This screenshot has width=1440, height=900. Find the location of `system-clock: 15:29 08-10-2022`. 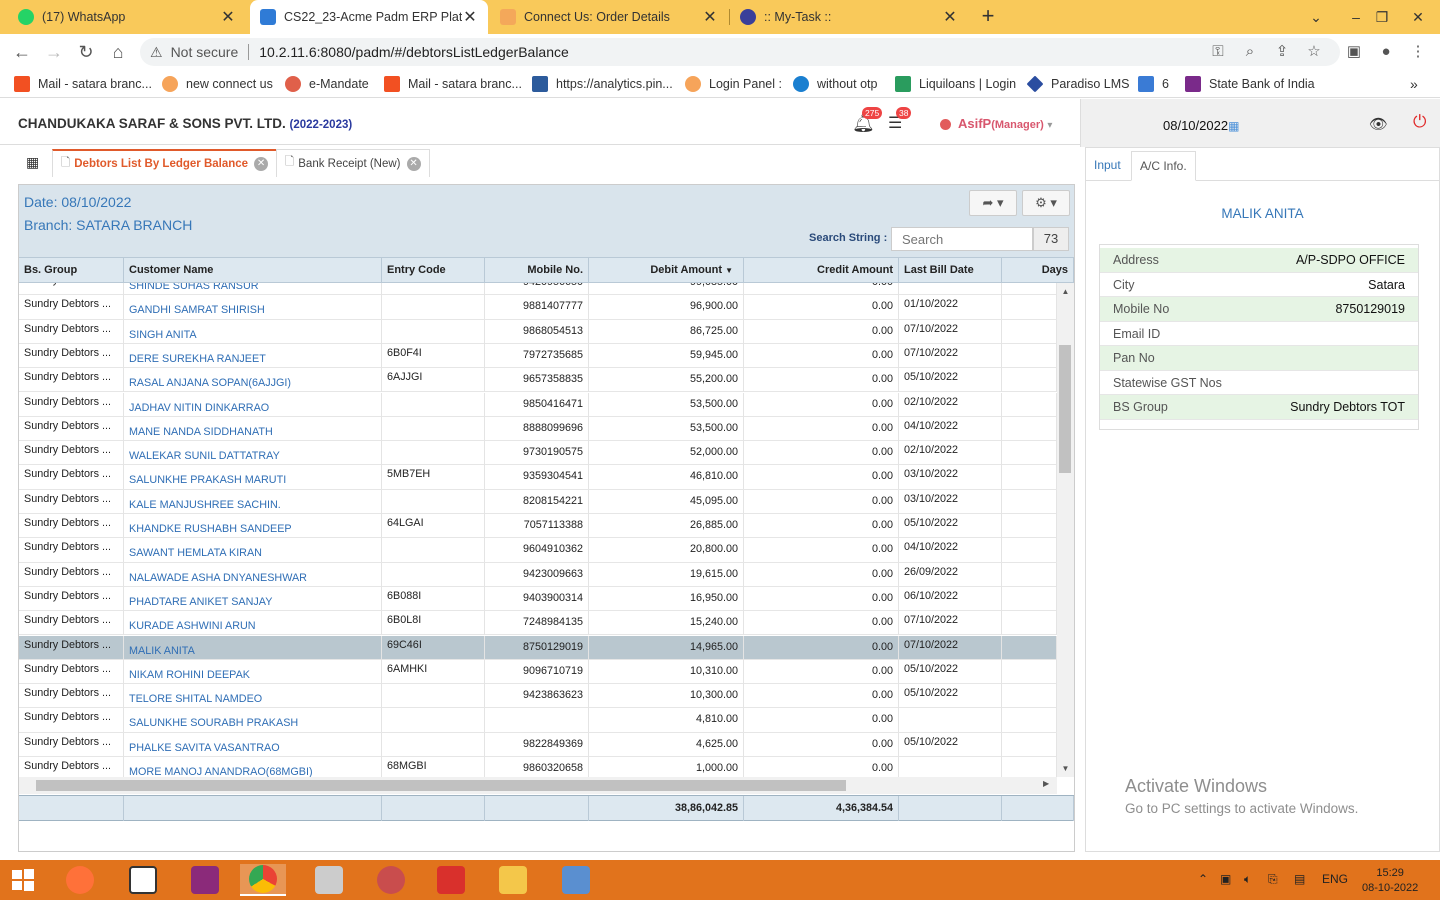

system-clock: 15:29 08-10-2022 is located at coordinates (1390, 881).